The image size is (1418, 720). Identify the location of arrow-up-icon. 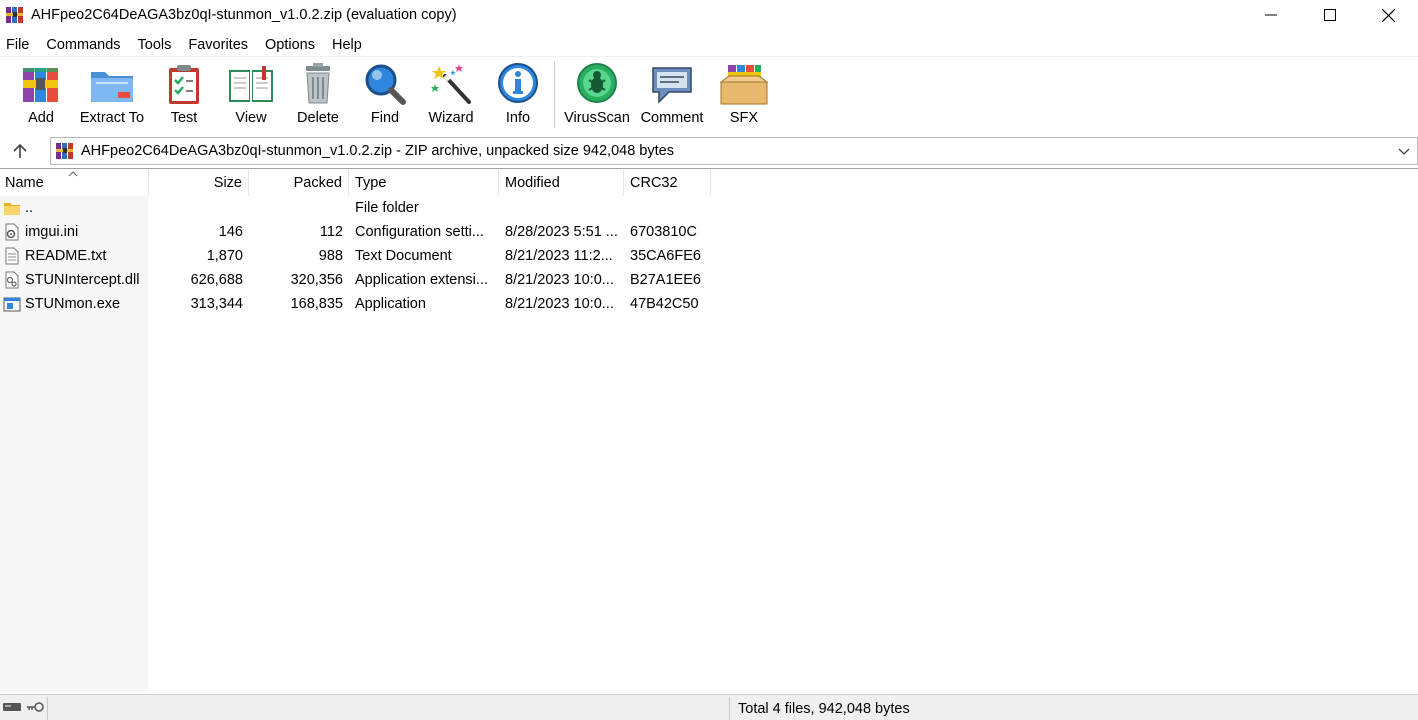
(20, 150).